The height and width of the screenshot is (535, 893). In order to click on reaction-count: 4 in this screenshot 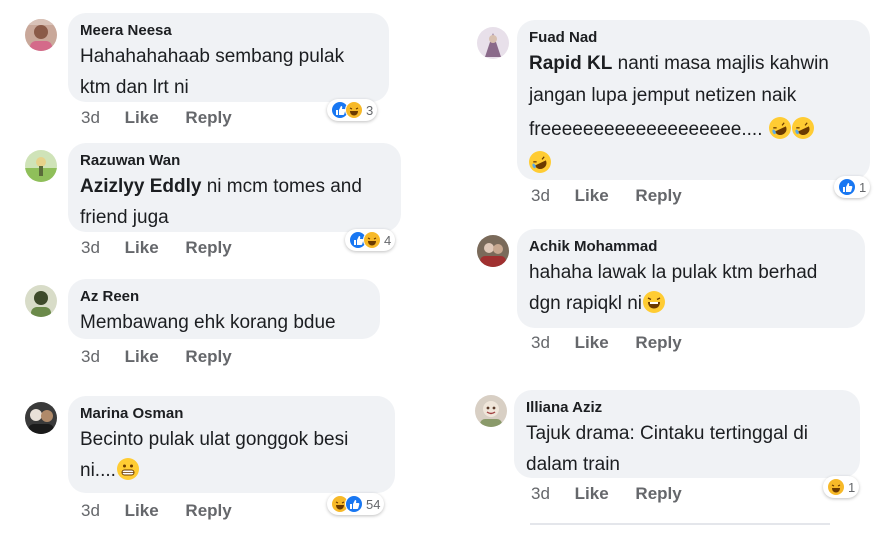, I will do `click(388, 240)`.